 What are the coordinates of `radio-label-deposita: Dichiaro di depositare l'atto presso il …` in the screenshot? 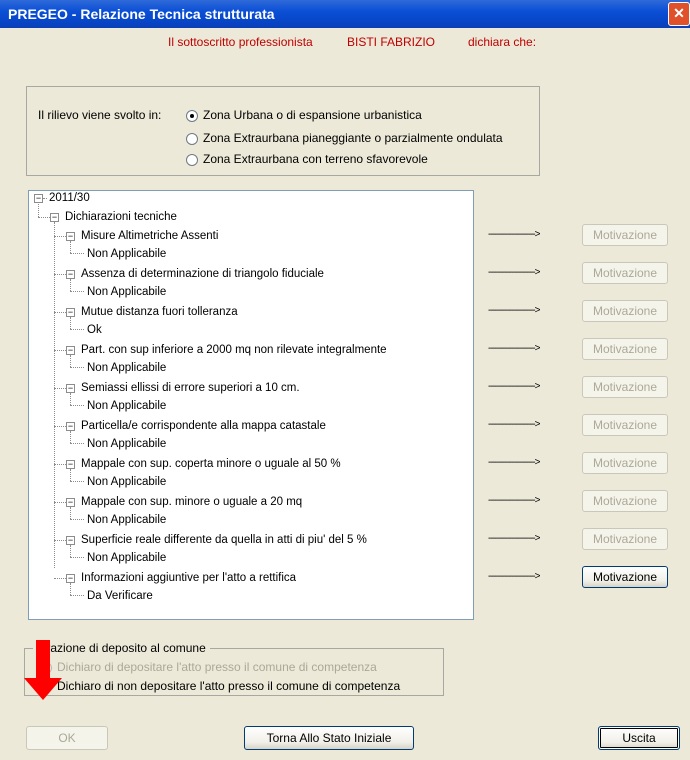 It's located at (217, 667).